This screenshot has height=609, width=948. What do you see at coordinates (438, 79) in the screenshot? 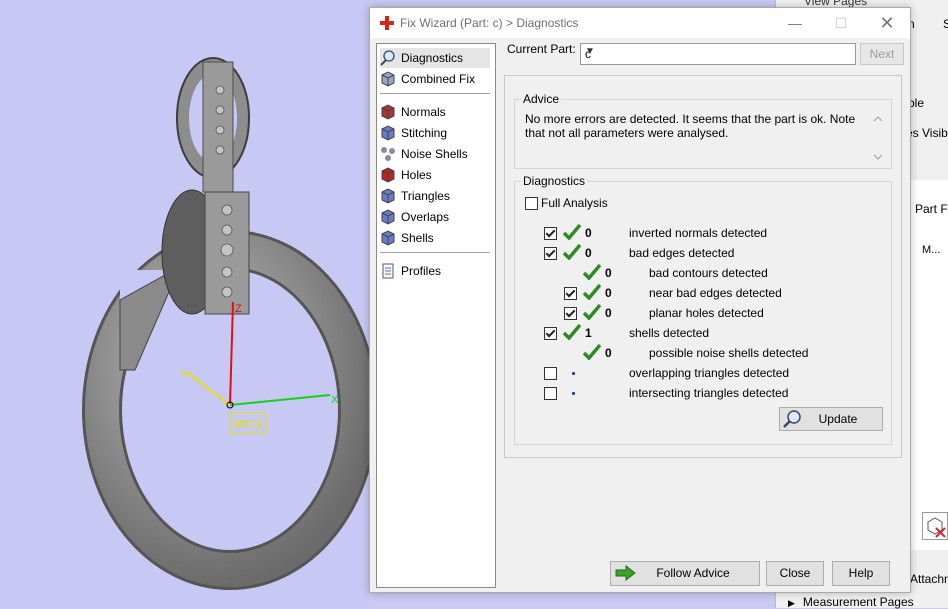
I see `sidebar-item-label: Combined Fix` at bounding box center [438, 79].